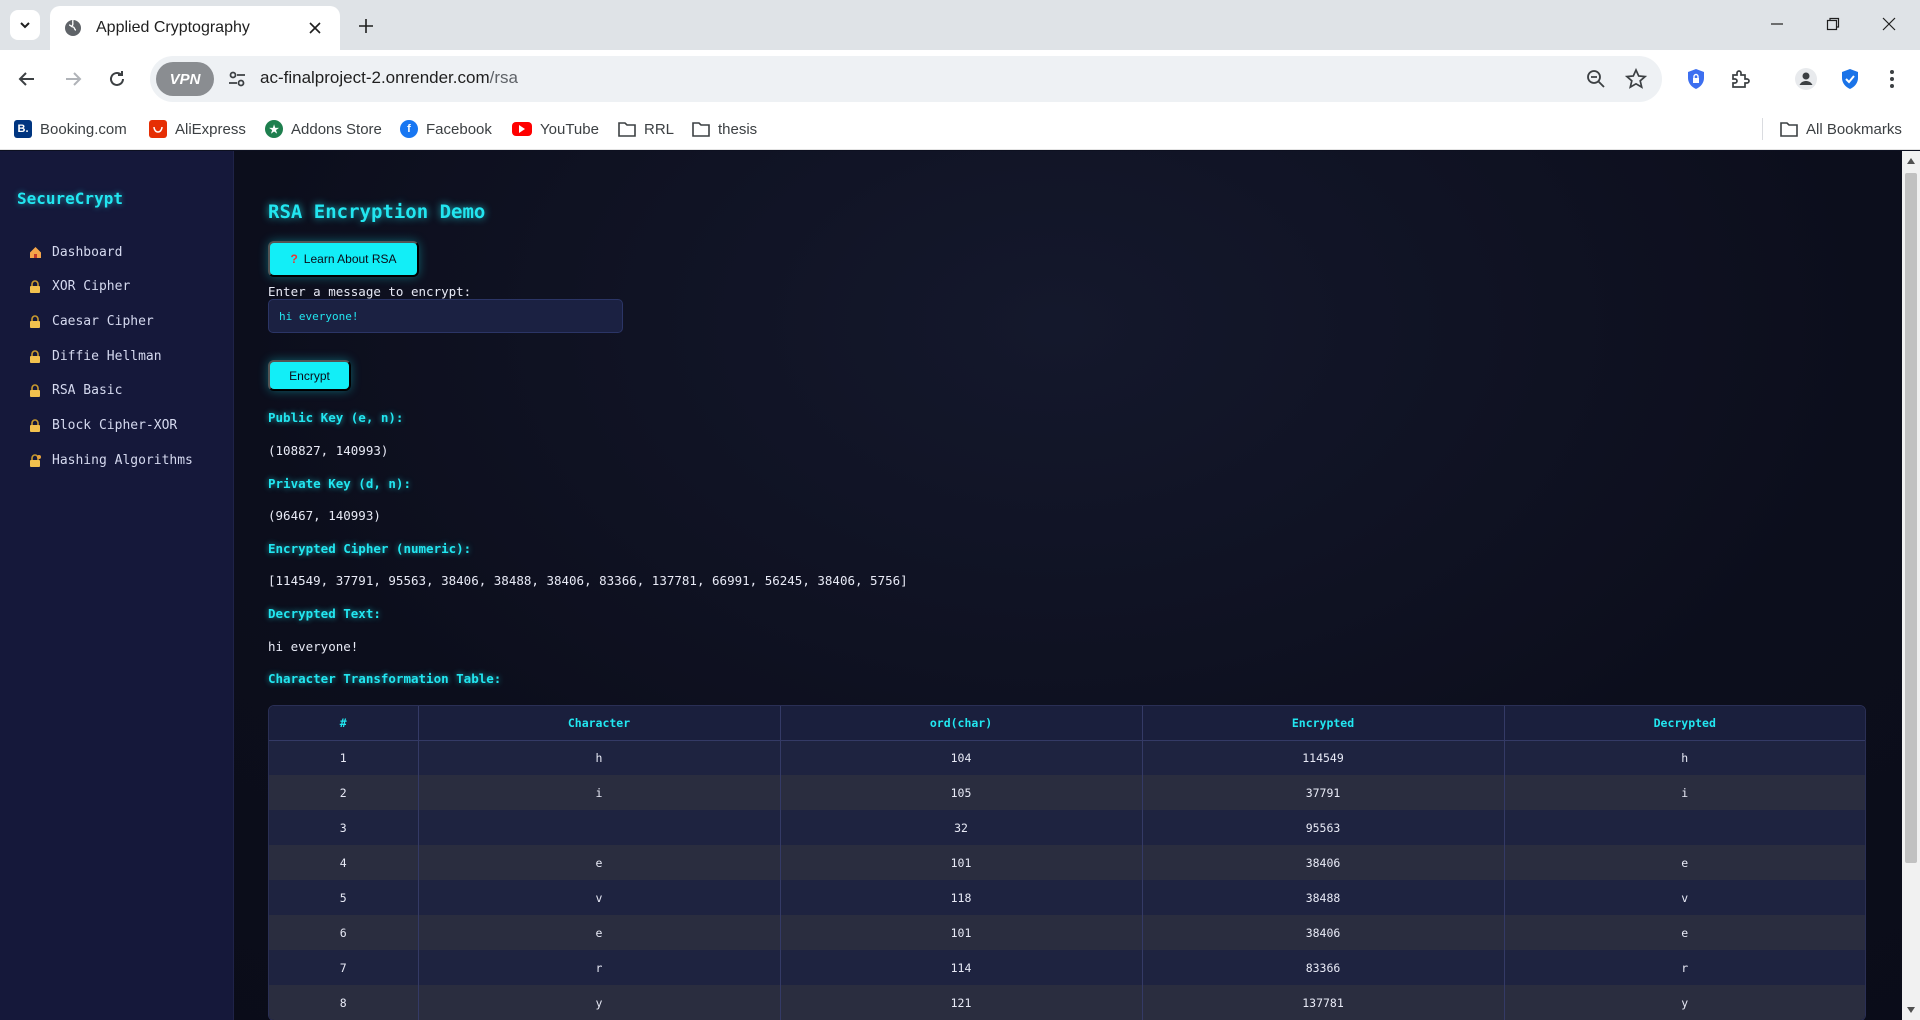  What do you see at coordinates (375, 77) in the screenshot?
I see `url-host: ac-finalproject-2.onrender.com` at bounding box center [375, 77].